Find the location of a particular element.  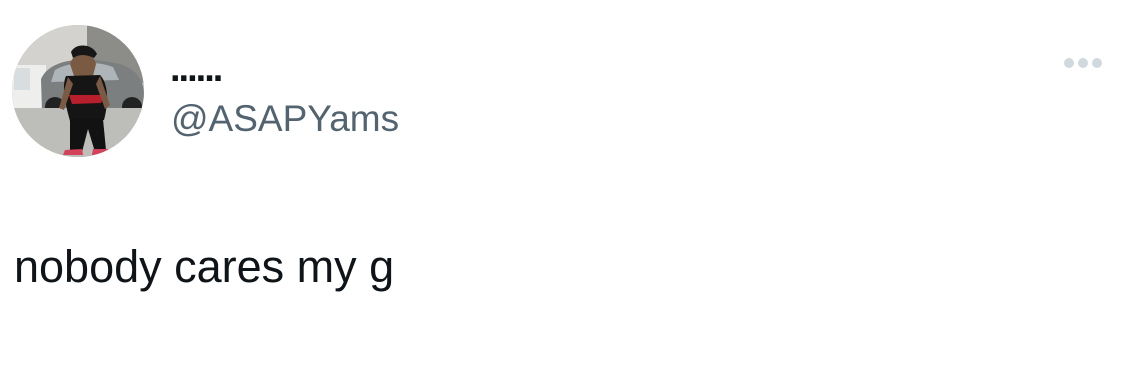

avatar-photo-icon is located at coordinates (78, 91).